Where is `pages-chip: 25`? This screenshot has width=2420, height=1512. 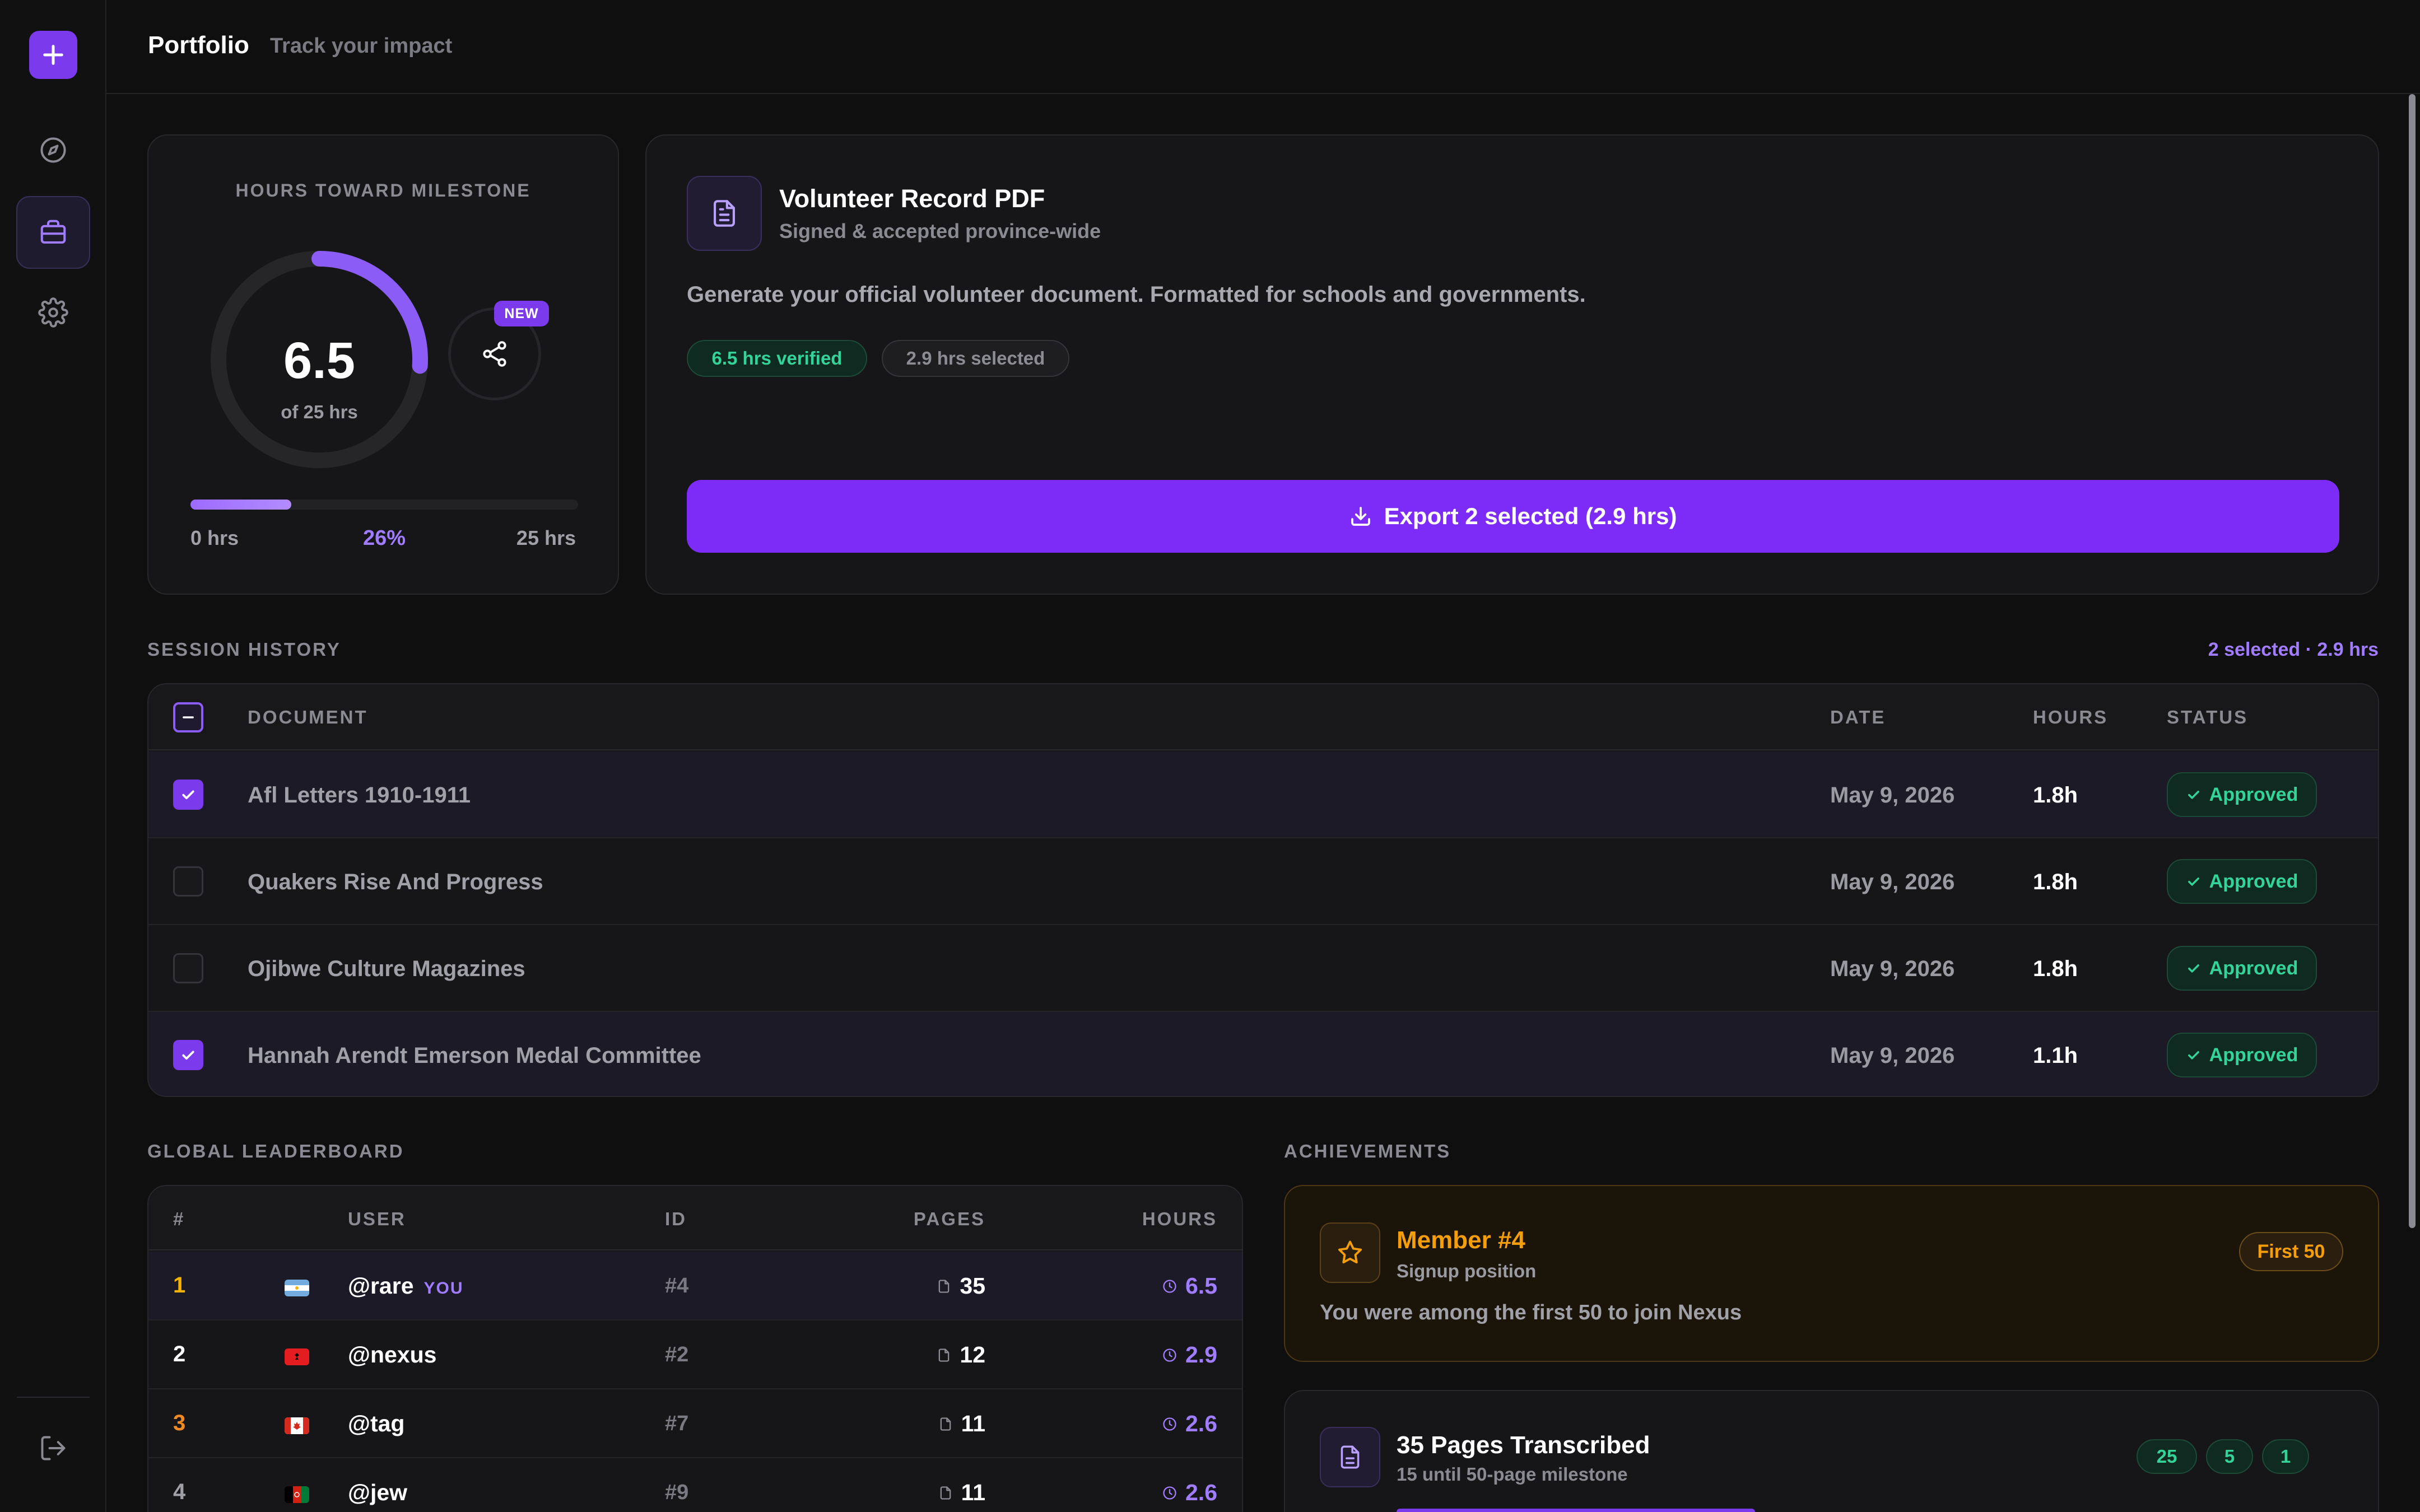 pages-chip: 25 is located at coordinates (2167, 1457).